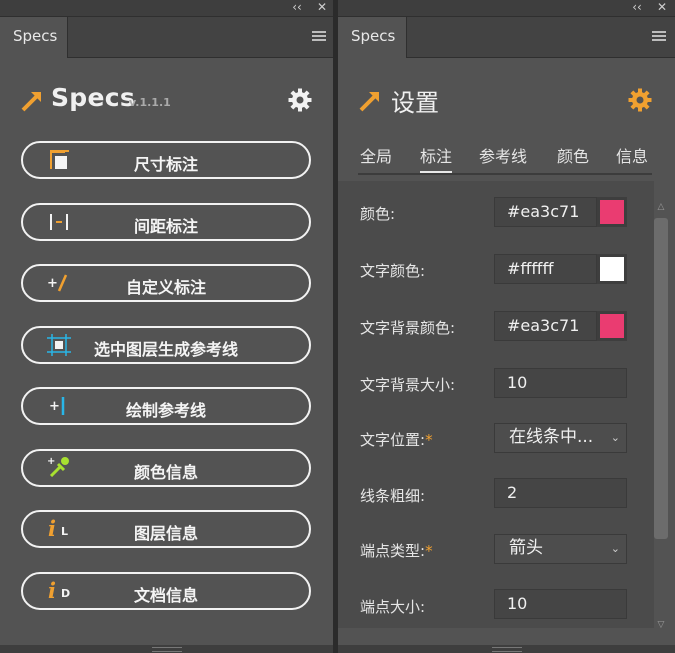 The image size is (675, 653). What do you see at coordinates (165, 472) in the screenshot?
I see `button-label: 颜色信息` at bounding box center [165, 472].